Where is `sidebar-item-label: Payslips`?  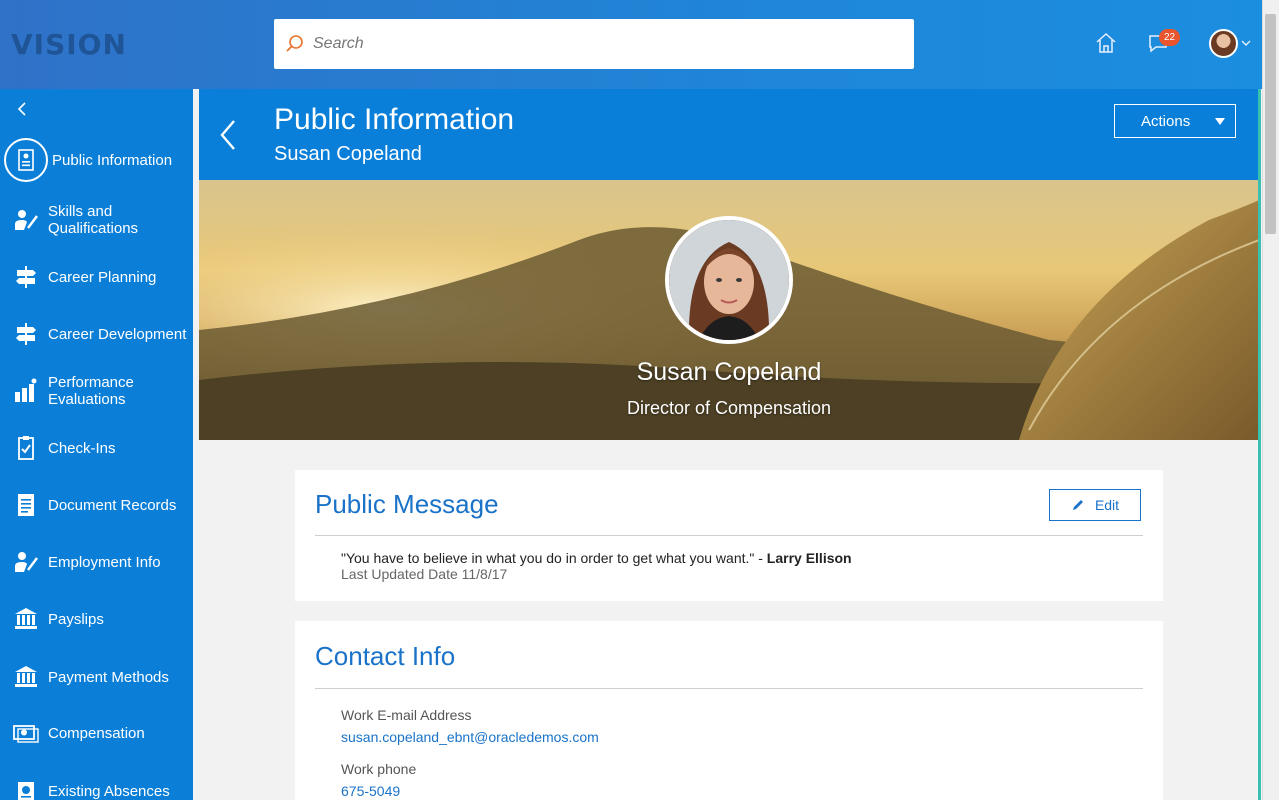
sidebar-item-label: Payslips is located at coordinates (76, 619).